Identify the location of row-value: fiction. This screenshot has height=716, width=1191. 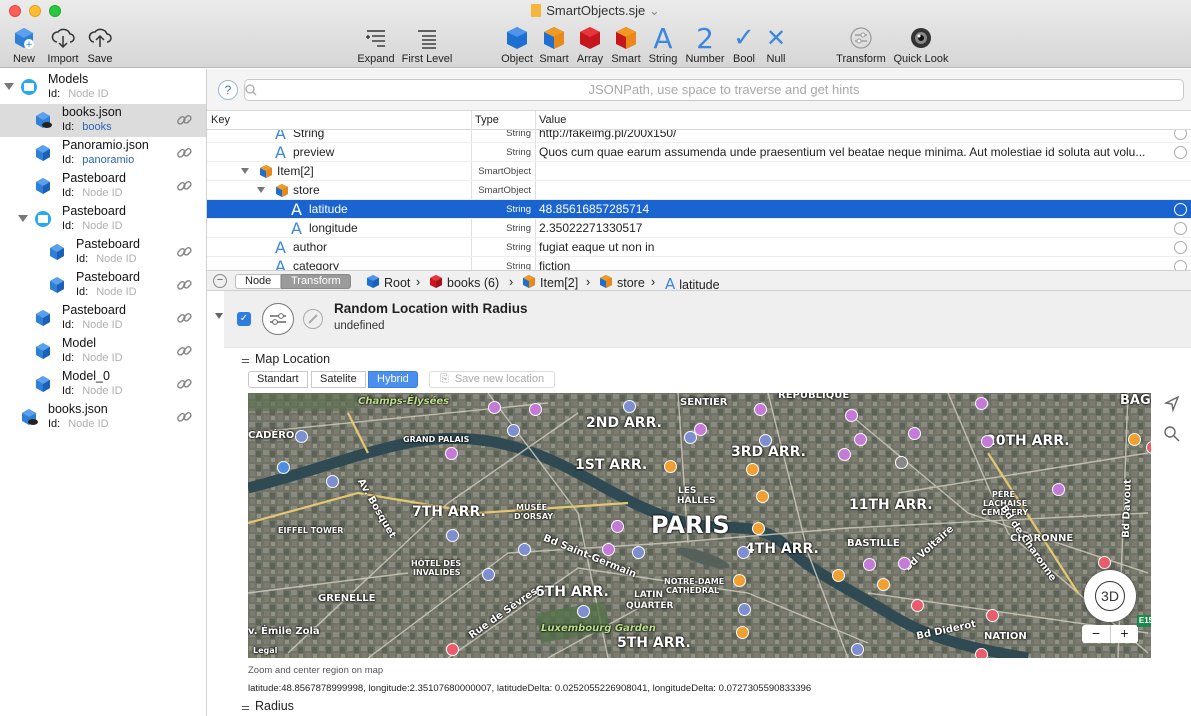
(854, 264).